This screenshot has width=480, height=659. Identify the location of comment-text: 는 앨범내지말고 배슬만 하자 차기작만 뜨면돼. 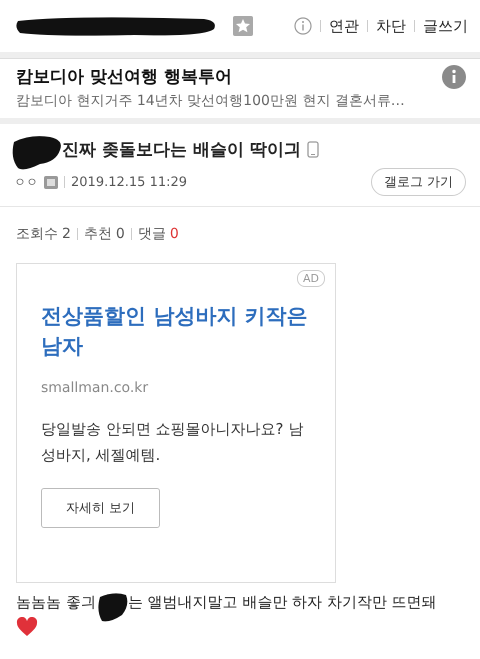
(282, 602).